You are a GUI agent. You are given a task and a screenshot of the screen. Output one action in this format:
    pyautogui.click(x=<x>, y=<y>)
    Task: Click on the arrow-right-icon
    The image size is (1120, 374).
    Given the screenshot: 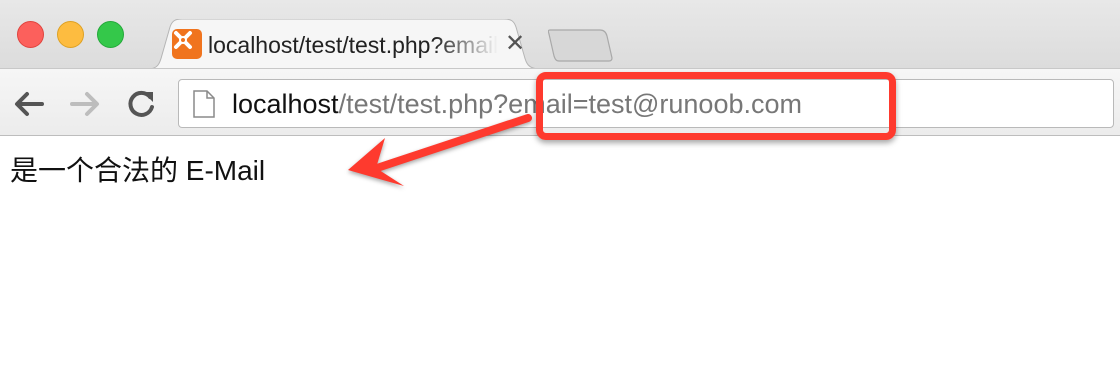 What is the action you would take?
    pyautogui.click(x=84, y=104)
    